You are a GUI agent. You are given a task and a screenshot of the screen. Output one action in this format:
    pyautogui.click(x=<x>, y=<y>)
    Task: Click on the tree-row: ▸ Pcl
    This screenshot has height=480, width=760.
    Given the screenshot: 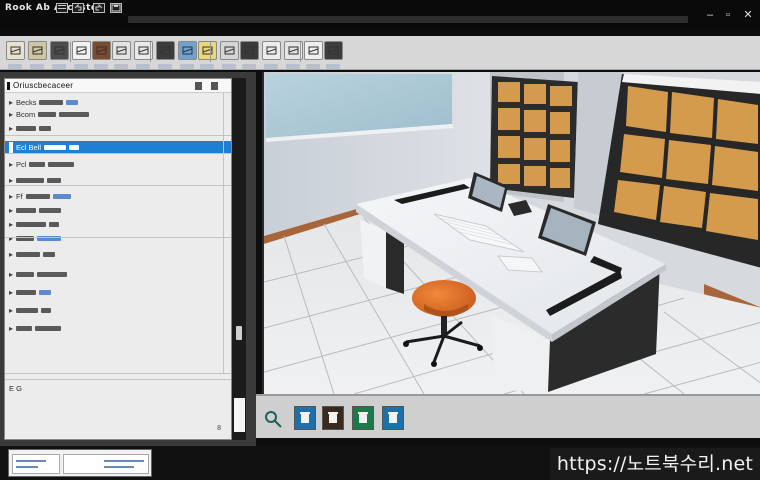 What is the action you would take?
    pyautogui.click(x=42, y=164)
    